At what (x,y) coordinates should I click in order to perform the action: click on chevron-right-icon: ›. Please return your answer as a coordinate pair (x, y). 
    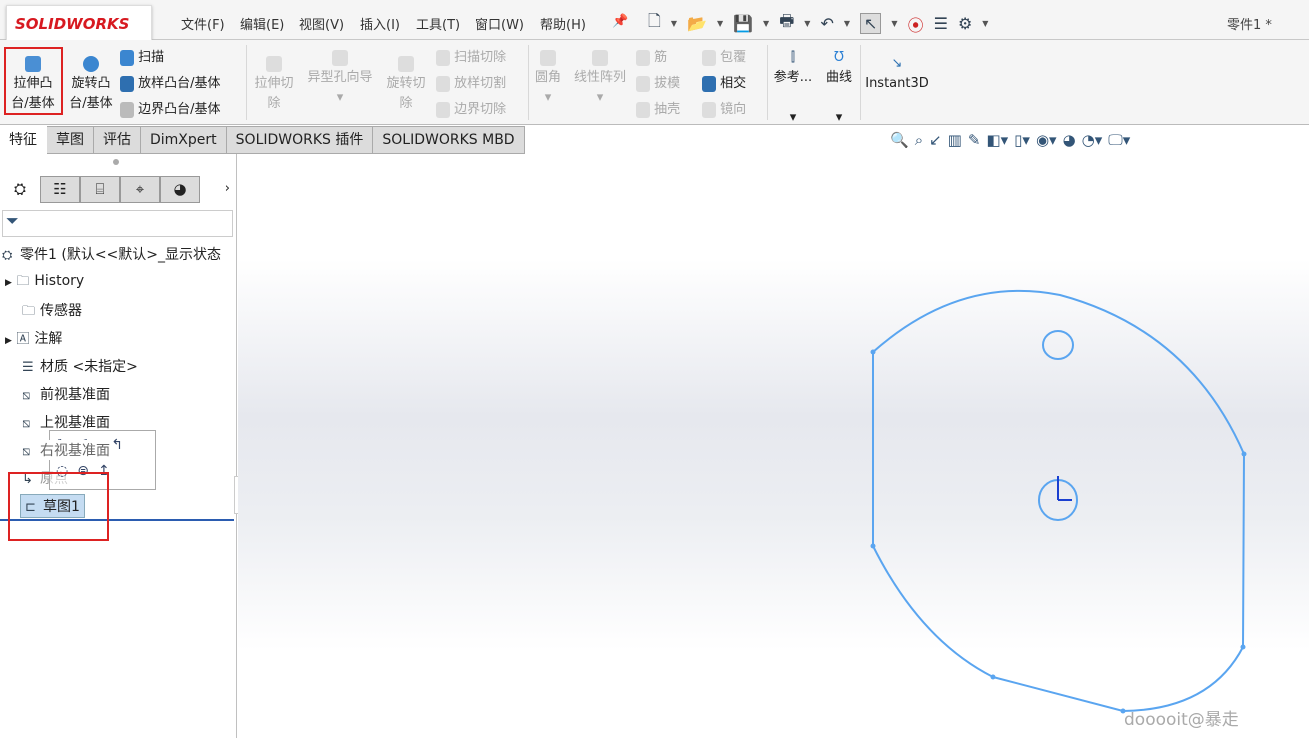
    Looking at the image, I should click on (215, 189).